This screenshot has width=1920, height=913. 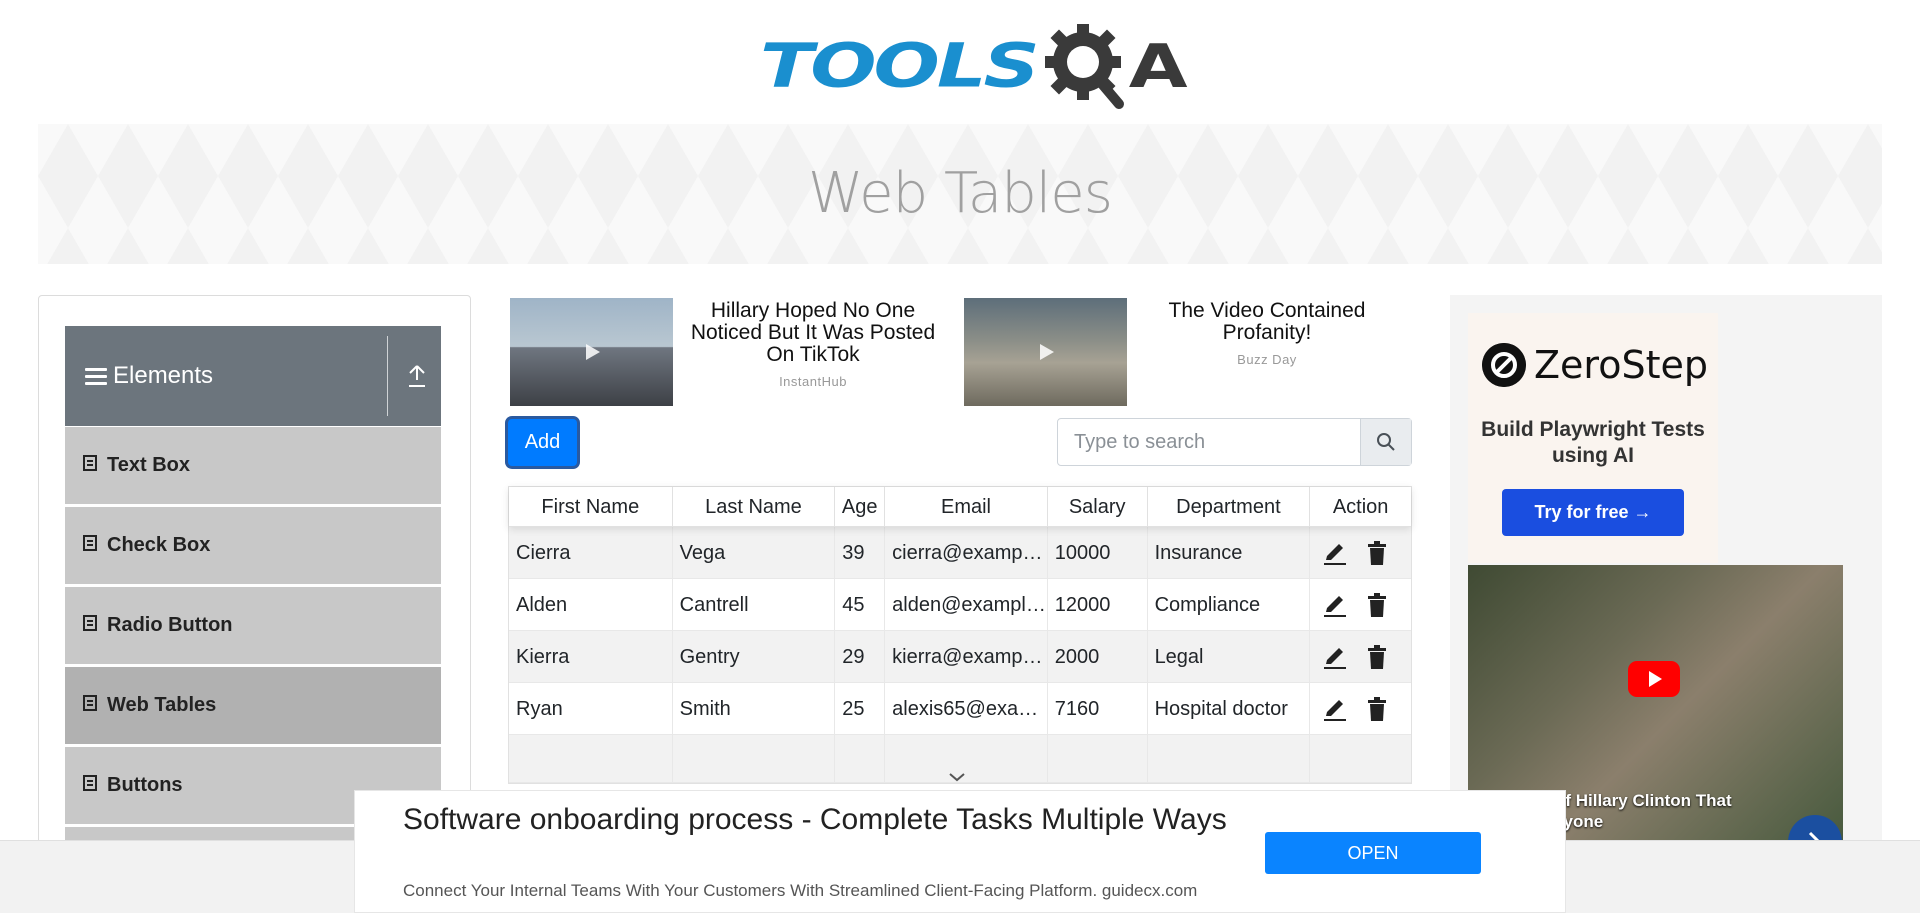 What do you see at coordinates (1571, 821) in the screenshot?
I see `video-caption-line: veryone` at bounding box center [1571, 821].